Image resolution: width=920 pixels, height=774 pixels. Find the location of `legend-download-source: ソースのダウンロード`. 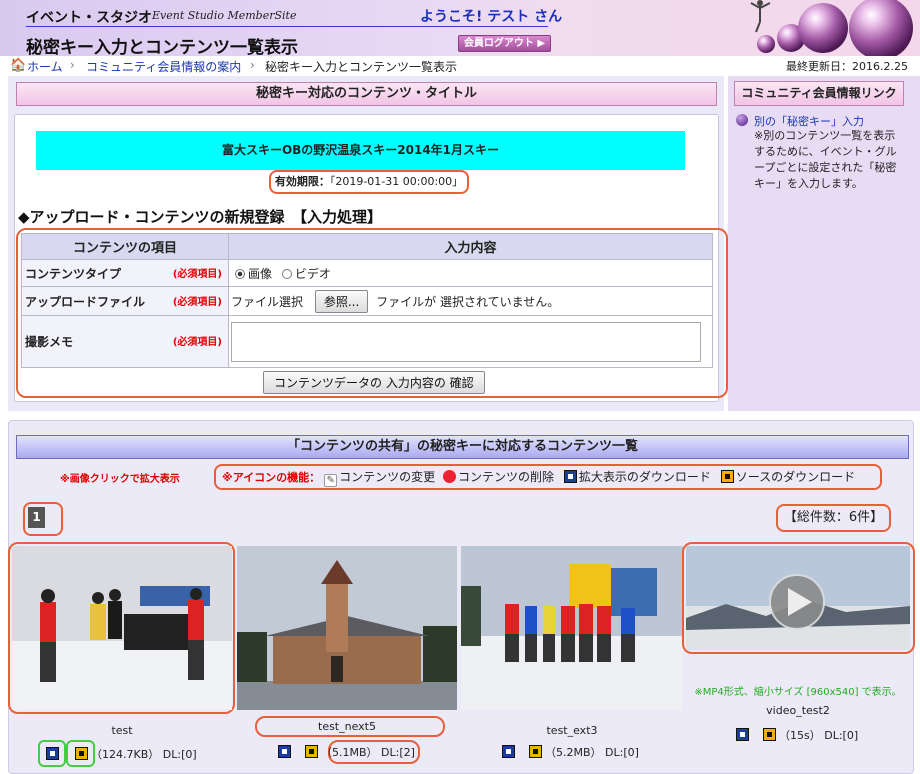

legend-download-source: ソースのダウンロード is located at coordinates (795, 477).